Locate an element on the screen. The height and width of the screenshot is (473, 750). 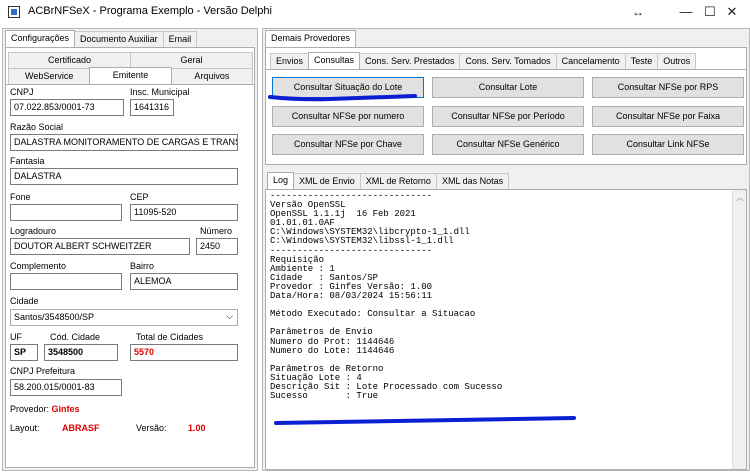
tab-demais-provedores: Demais Provedores is located at coordinates (311, 38).